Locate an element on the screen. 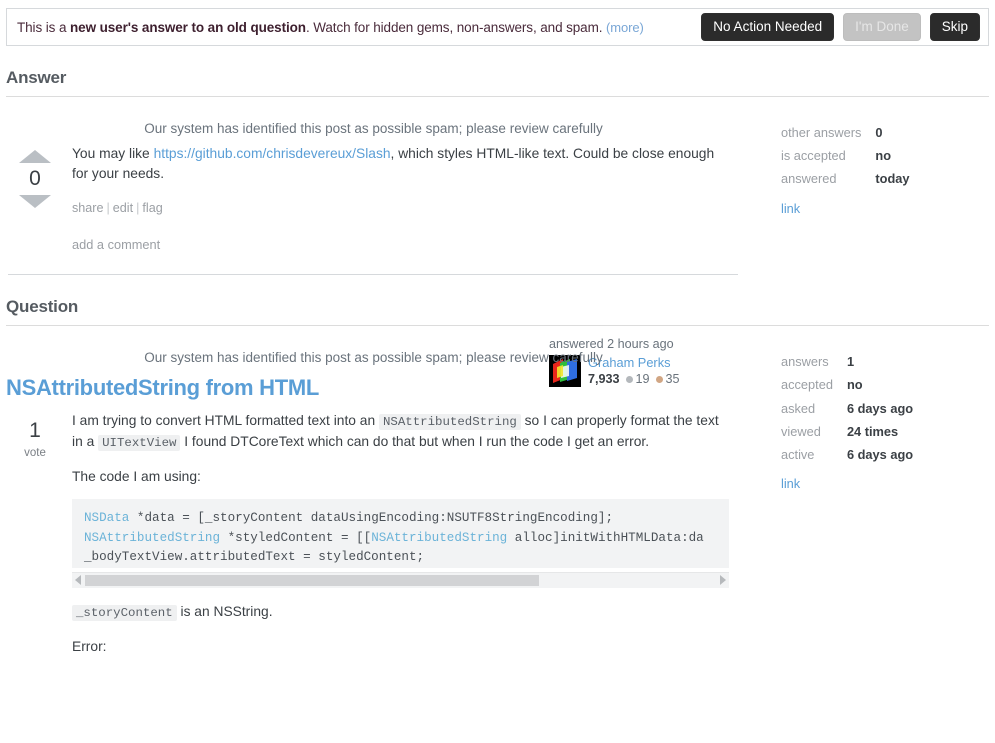  code-type-token-3: NSAttributedString is located at coordinates (439, 537).